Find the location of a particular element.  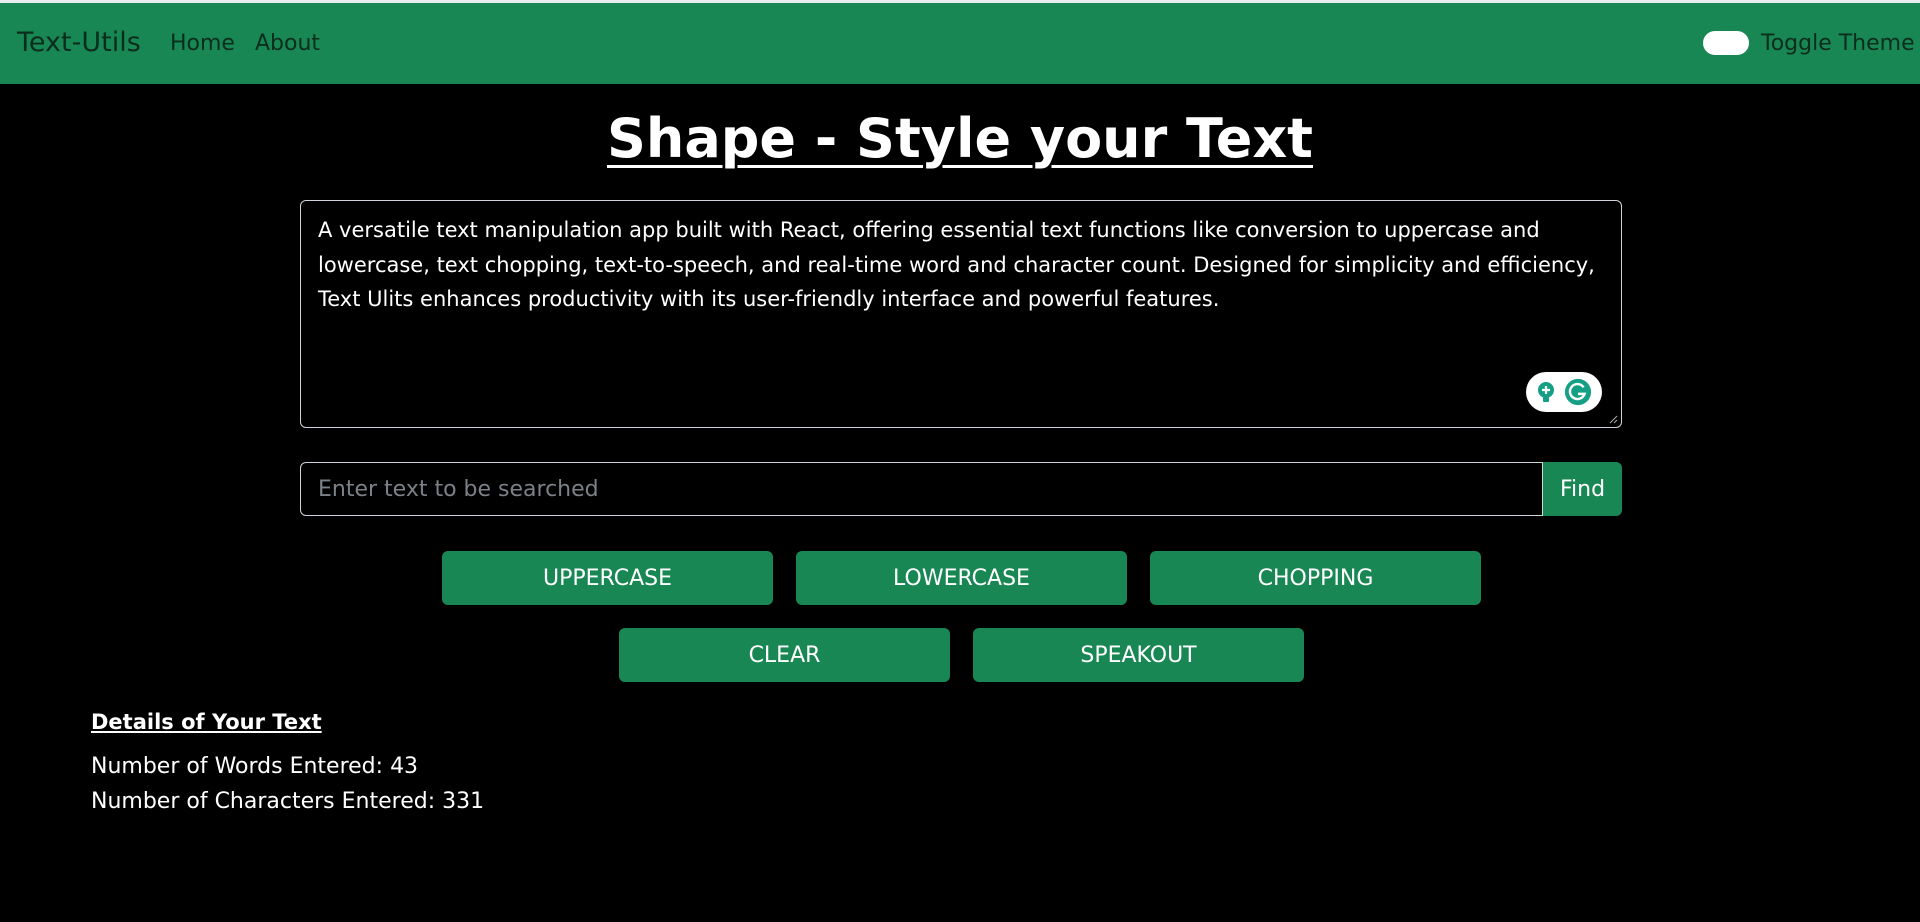

char-count-label: Number of Characters Entered: is located at coordinates (263, 801).